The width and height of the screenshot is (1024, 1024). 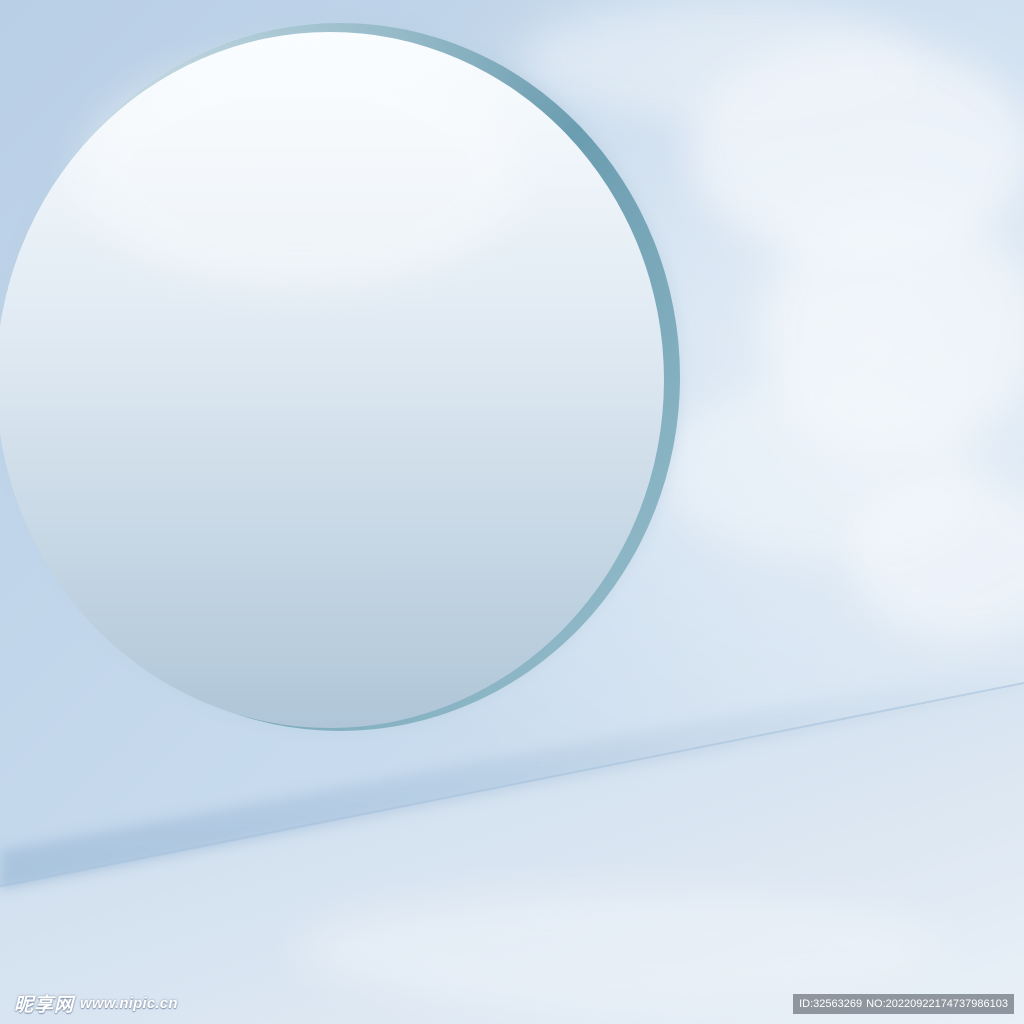 I want to click on watermark-no: NO:20220922174737986103, so click(x=937, y=1004).